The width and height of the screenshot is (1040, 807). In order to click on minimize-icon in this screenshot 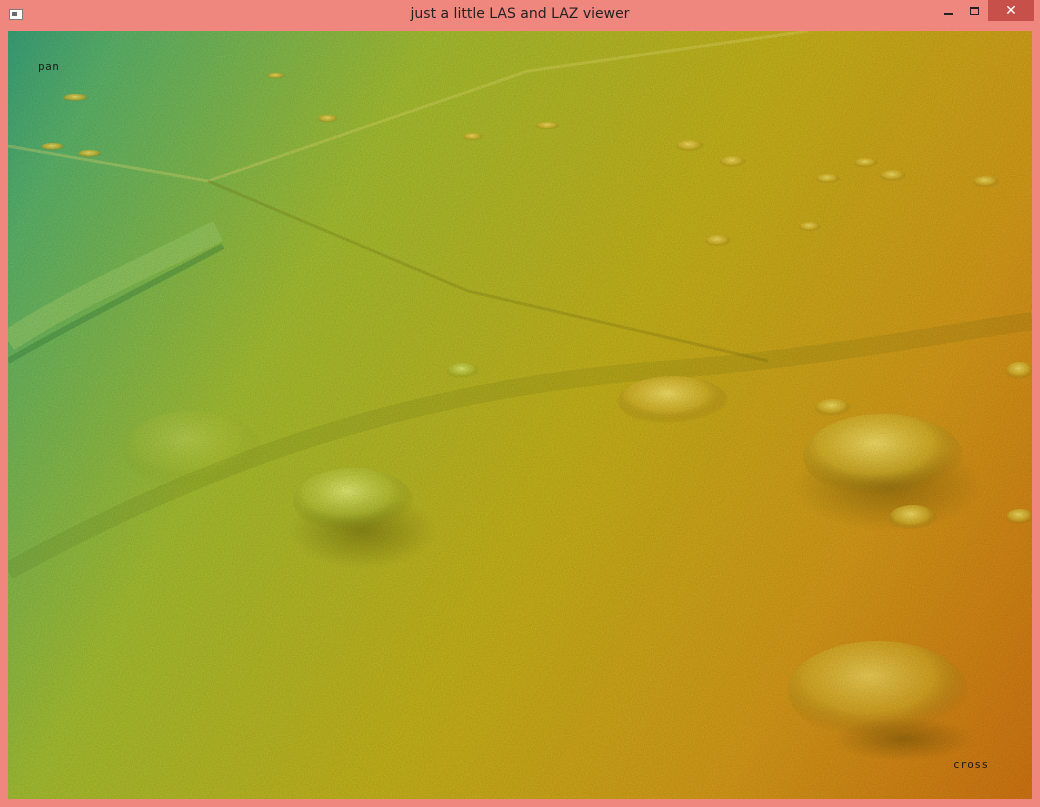, I will do `click(948, 13)`.